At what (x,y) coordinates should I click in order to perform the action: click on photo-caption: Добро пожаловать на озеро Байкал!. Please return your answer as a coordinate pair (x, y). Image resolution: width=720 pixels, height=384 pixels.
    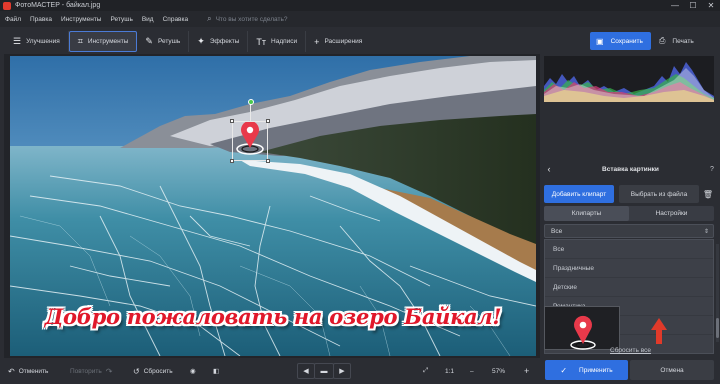
    Looking at the image, I should click on (273, 316).